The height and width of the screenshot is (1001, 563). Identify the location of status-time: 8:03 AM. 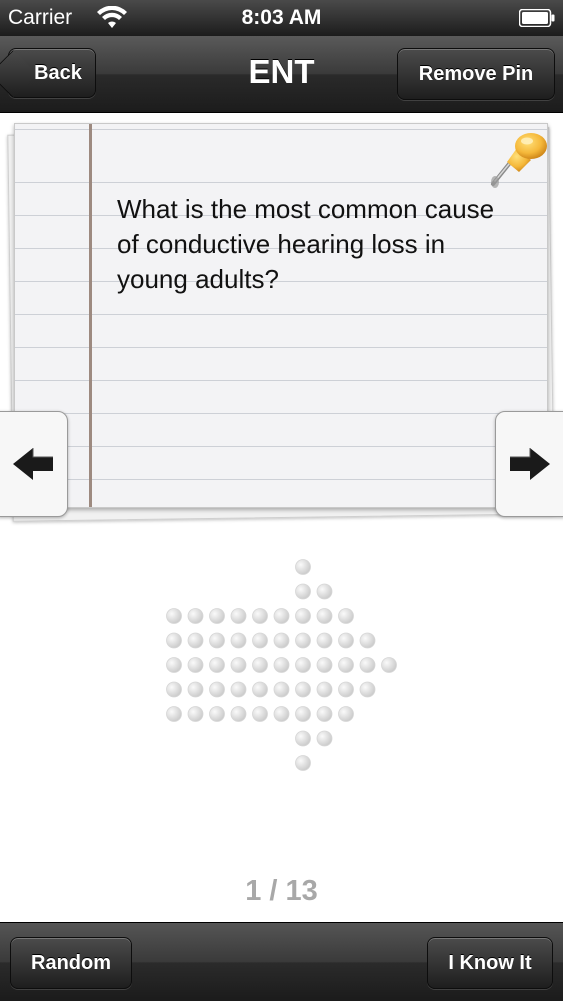
(281, 17).